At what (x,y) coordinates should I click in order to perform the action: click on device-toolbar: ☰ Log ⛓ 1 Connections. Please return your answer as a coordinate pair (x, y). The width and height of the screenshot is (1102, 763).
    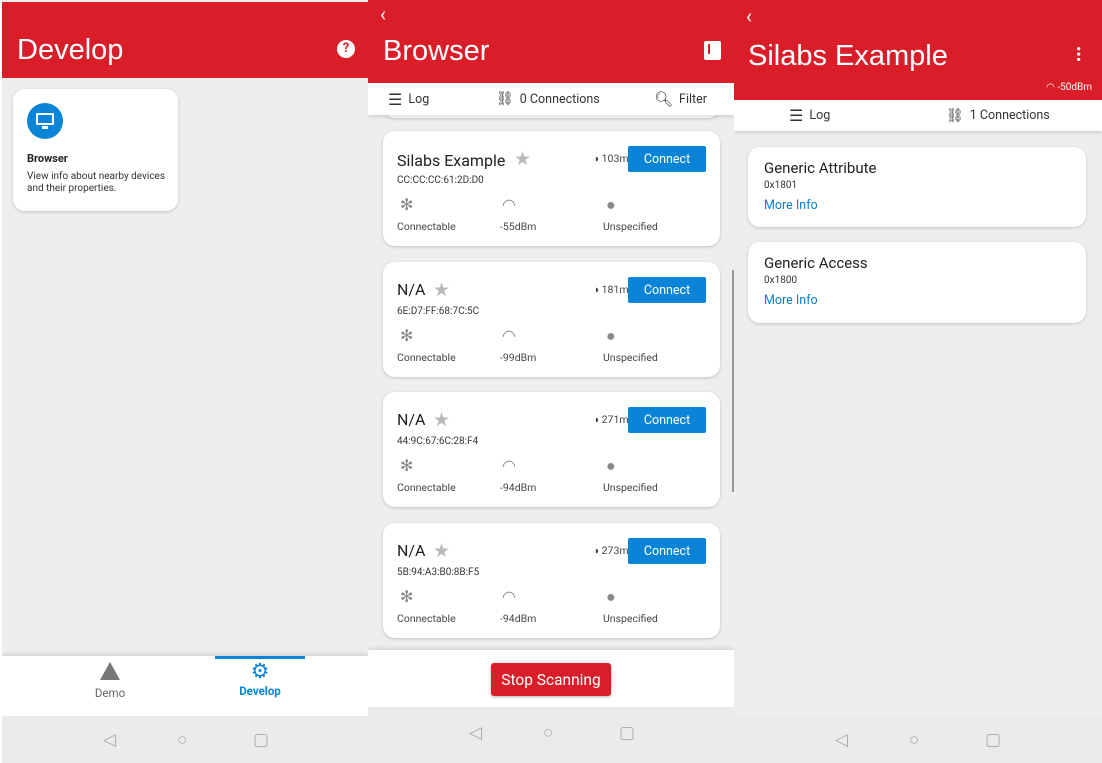
    Looking at the image, I should click on (918, 115).